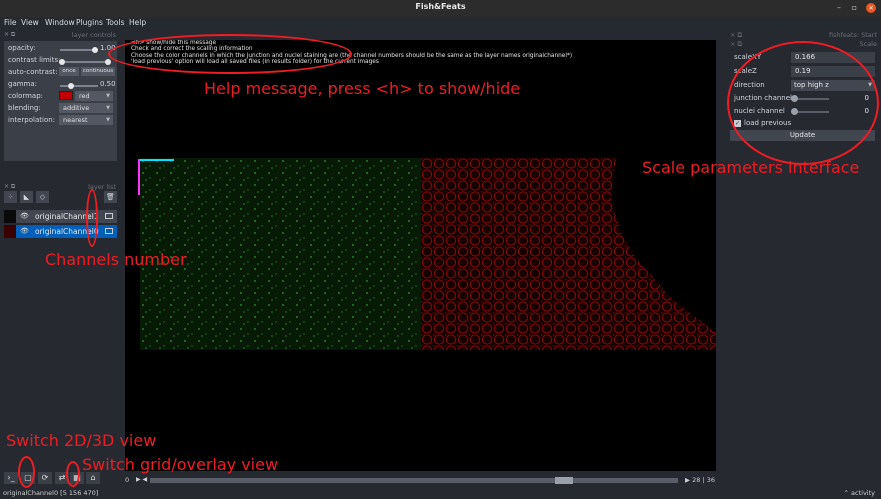 The width and height of the screenshot is (881, 499). Describe the element at coordinates (139, 177) in the screenshot. I see `y-axis-indicator` at that location.